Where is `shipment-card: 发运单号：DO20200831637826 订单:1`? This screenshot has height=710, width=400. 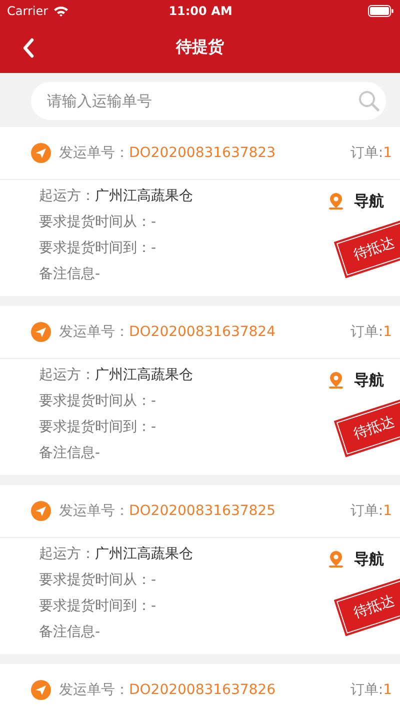
shipment-card: 发运单号：DO20200831637826 订单:1 is located at coordinates (200, 687).